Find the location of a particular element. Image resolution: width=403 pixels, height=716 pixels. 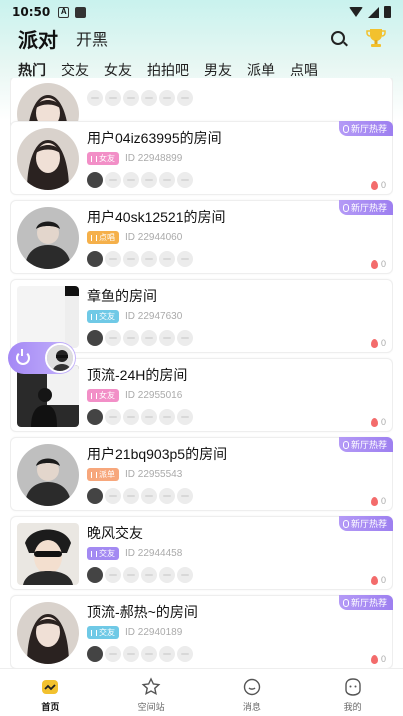

room-tag: 点唱 is located at coordinates (103, 237).